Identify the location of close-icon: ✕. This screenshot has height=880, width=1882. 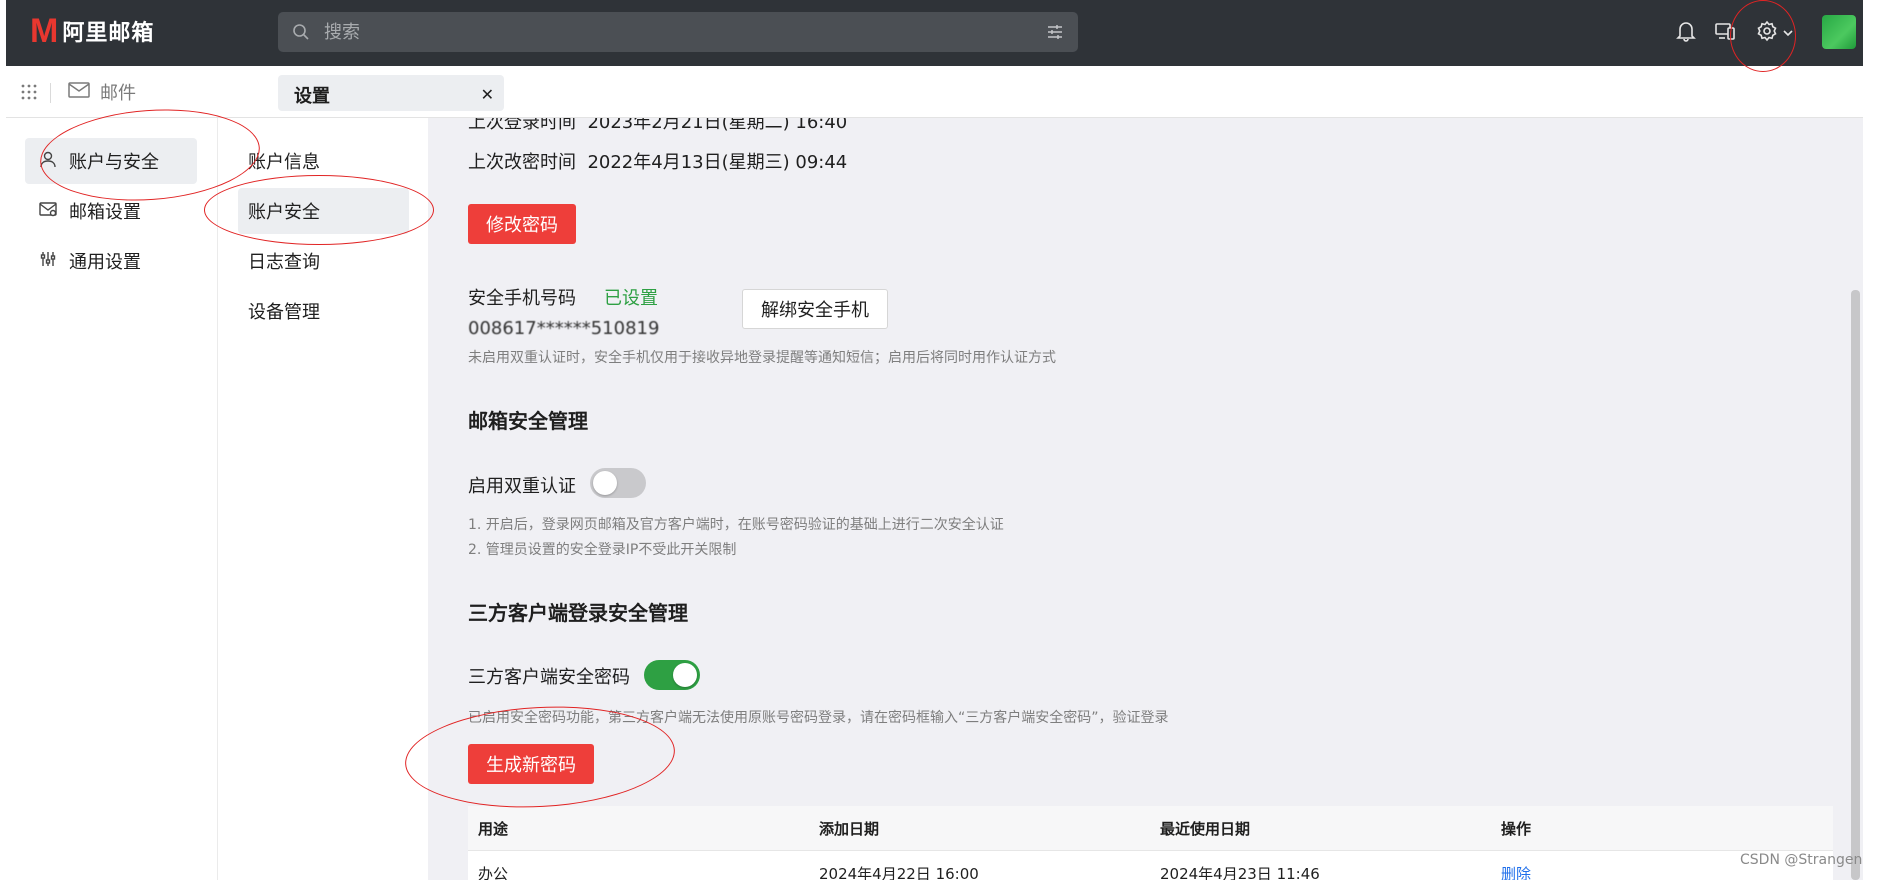
(487, 94).